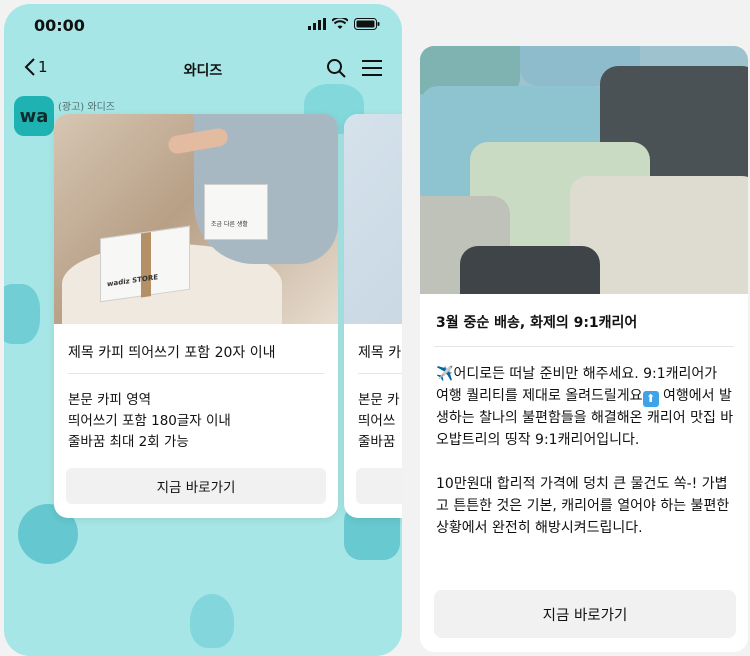 The height and width of the screenshot is (656, 750). Describe the element at coordinates (380, 349) in the screenshot. I see `ad-card-next-title: 제목 카` at that location.